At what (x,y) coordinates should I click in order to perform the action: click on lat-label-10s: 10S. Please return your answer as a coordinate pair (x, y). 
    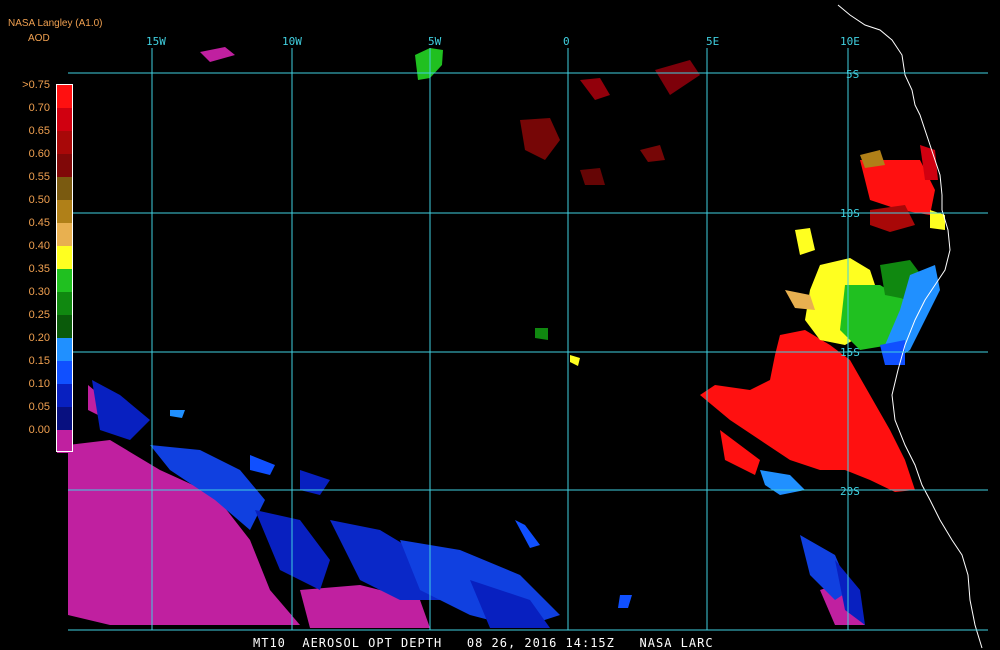
    Looking at the image, I should click on (850, 213).